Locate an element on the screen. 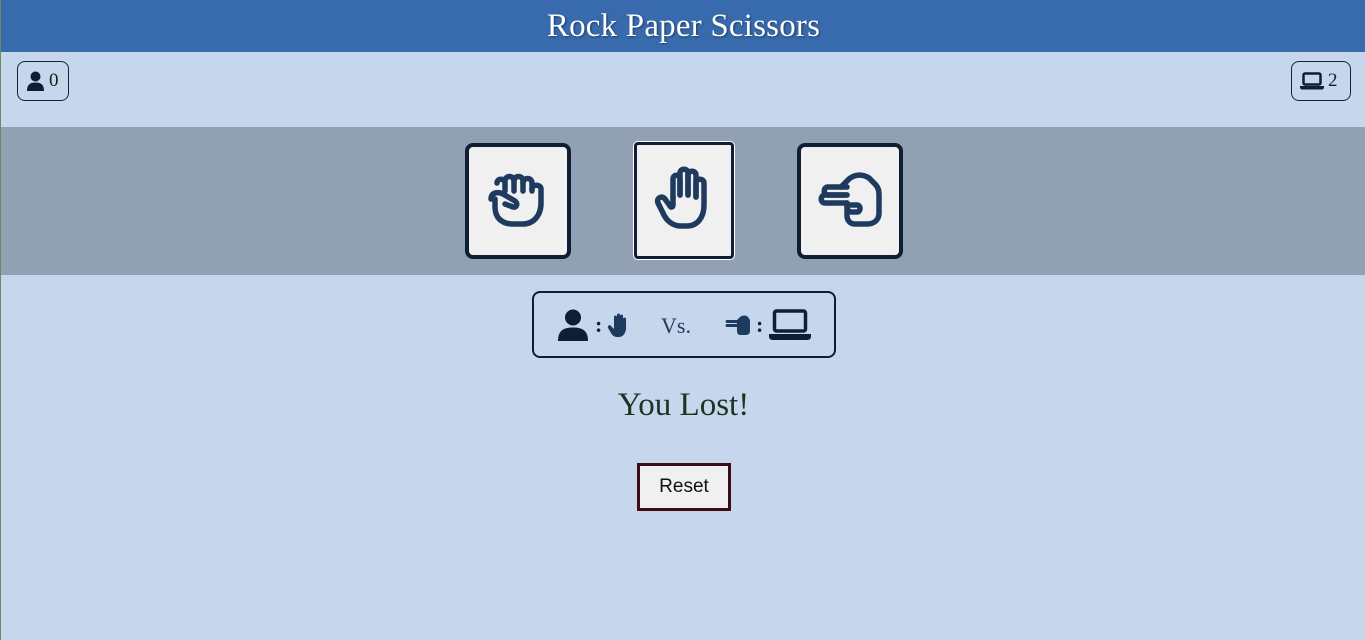  computer-score-badge: 2 is located at coordinates (1321, 81).